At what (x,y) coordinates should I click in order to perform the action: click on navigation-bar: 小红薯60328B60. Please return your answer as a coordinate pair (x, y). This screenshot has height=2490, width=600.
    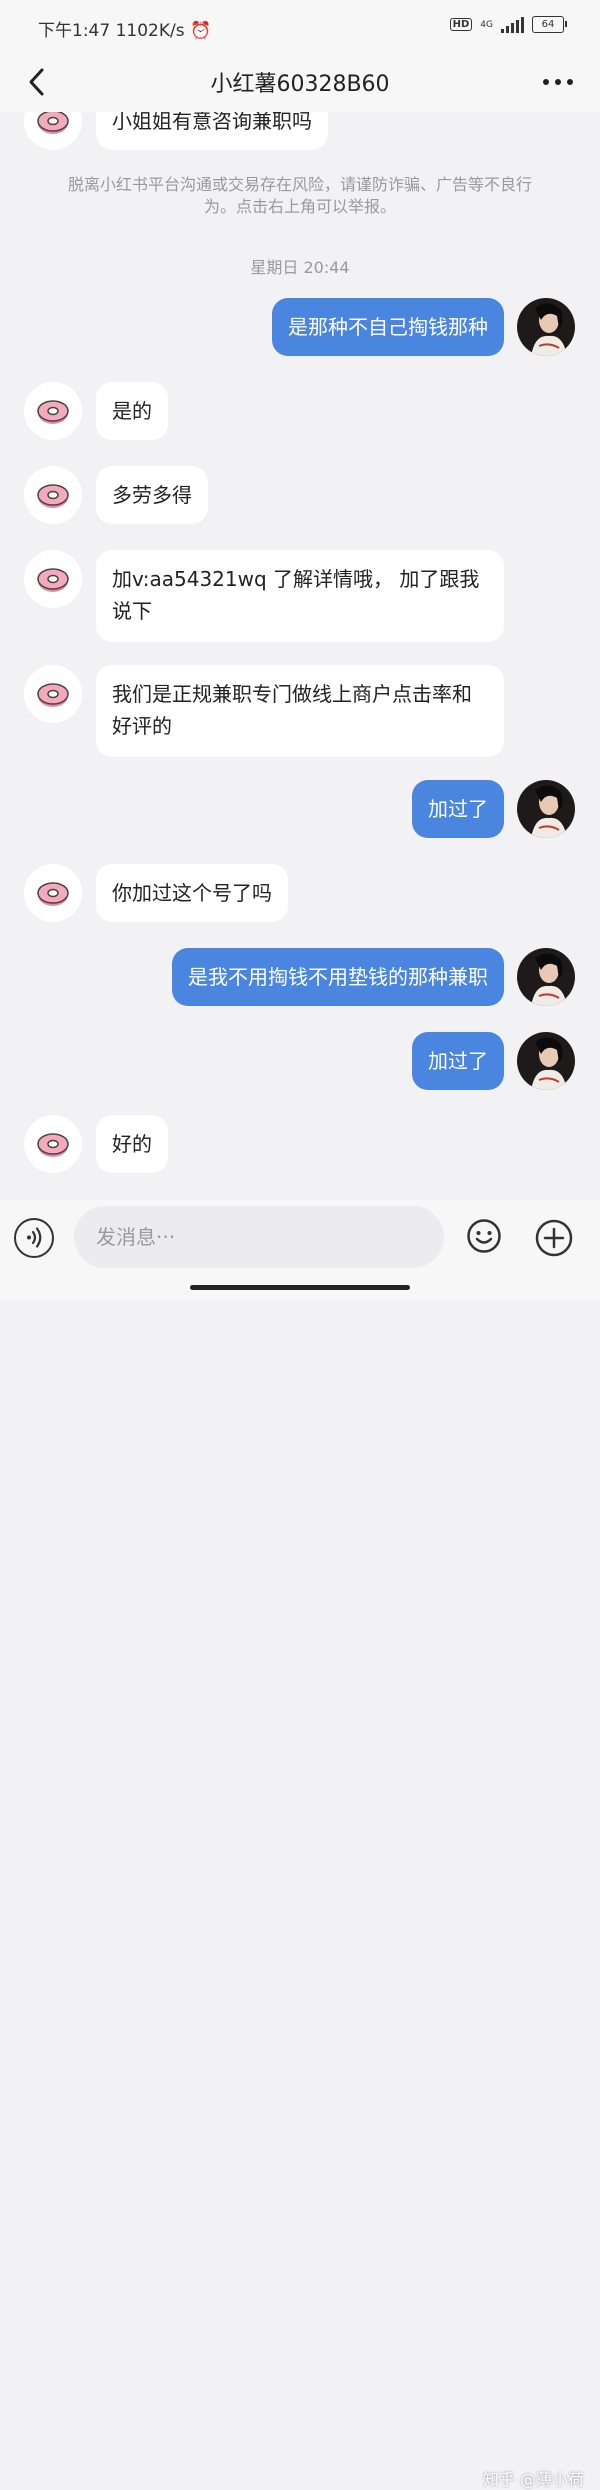
    Looking at the image, I should click on (300, 82).